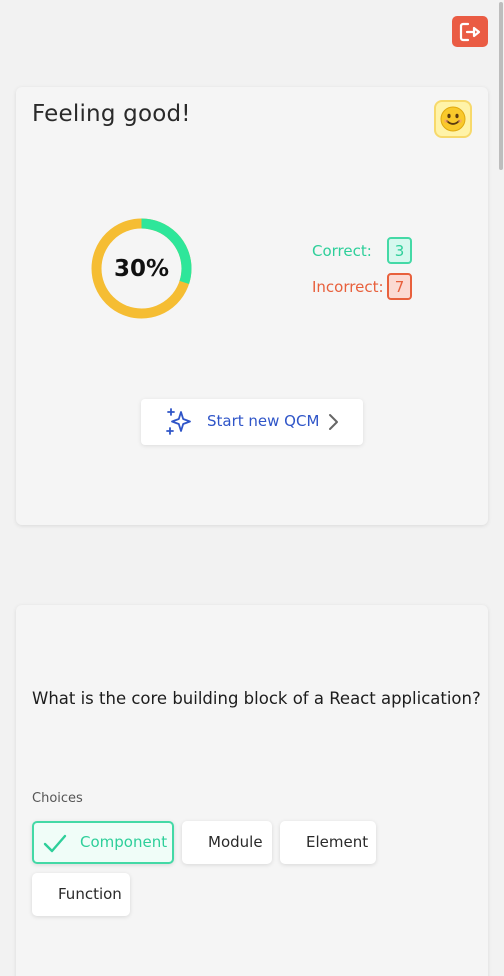 Image resolution: width=504 pixels, height=976 pixels. Describe the element at coordinates (348, 286) in the screenshot. I see `incorrect-label: Incorrect:` at that location.